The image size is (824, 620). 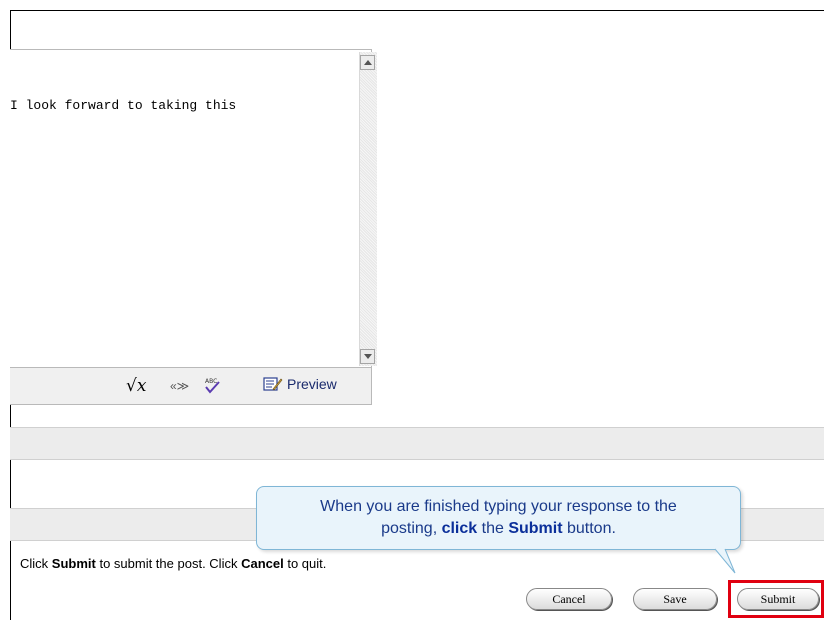 I want to click on arrow-down-icon, so click(x=367, y=356).